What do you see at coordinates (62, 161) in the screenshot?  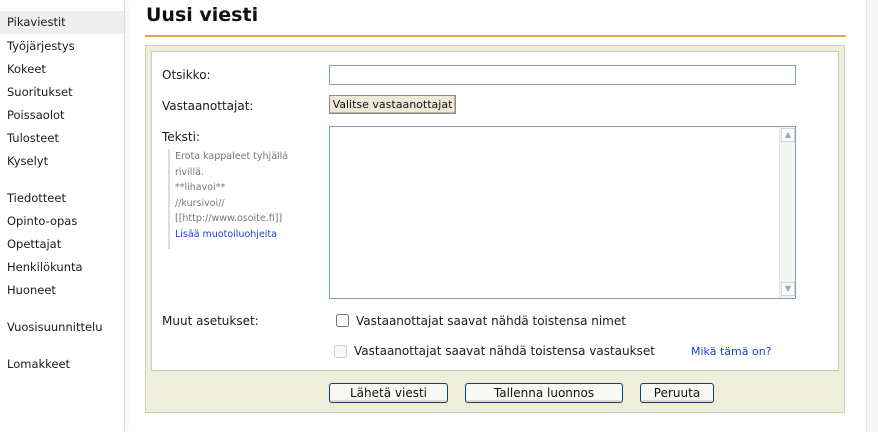 I see `sidebar-item-kyselyt: Kyselyt` at bounding box center [62, 161].